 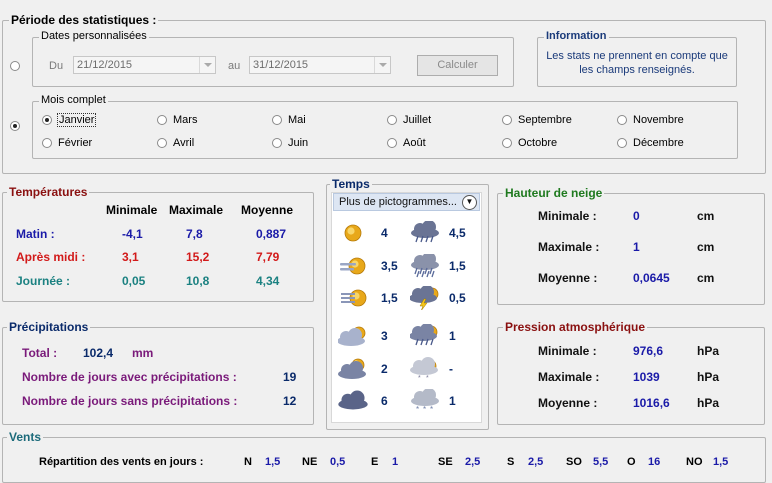 What do you see at coordinates (457, 65) in the screenshot?
I see `calculer-button: Calculer` at bounding box center [457, 65].